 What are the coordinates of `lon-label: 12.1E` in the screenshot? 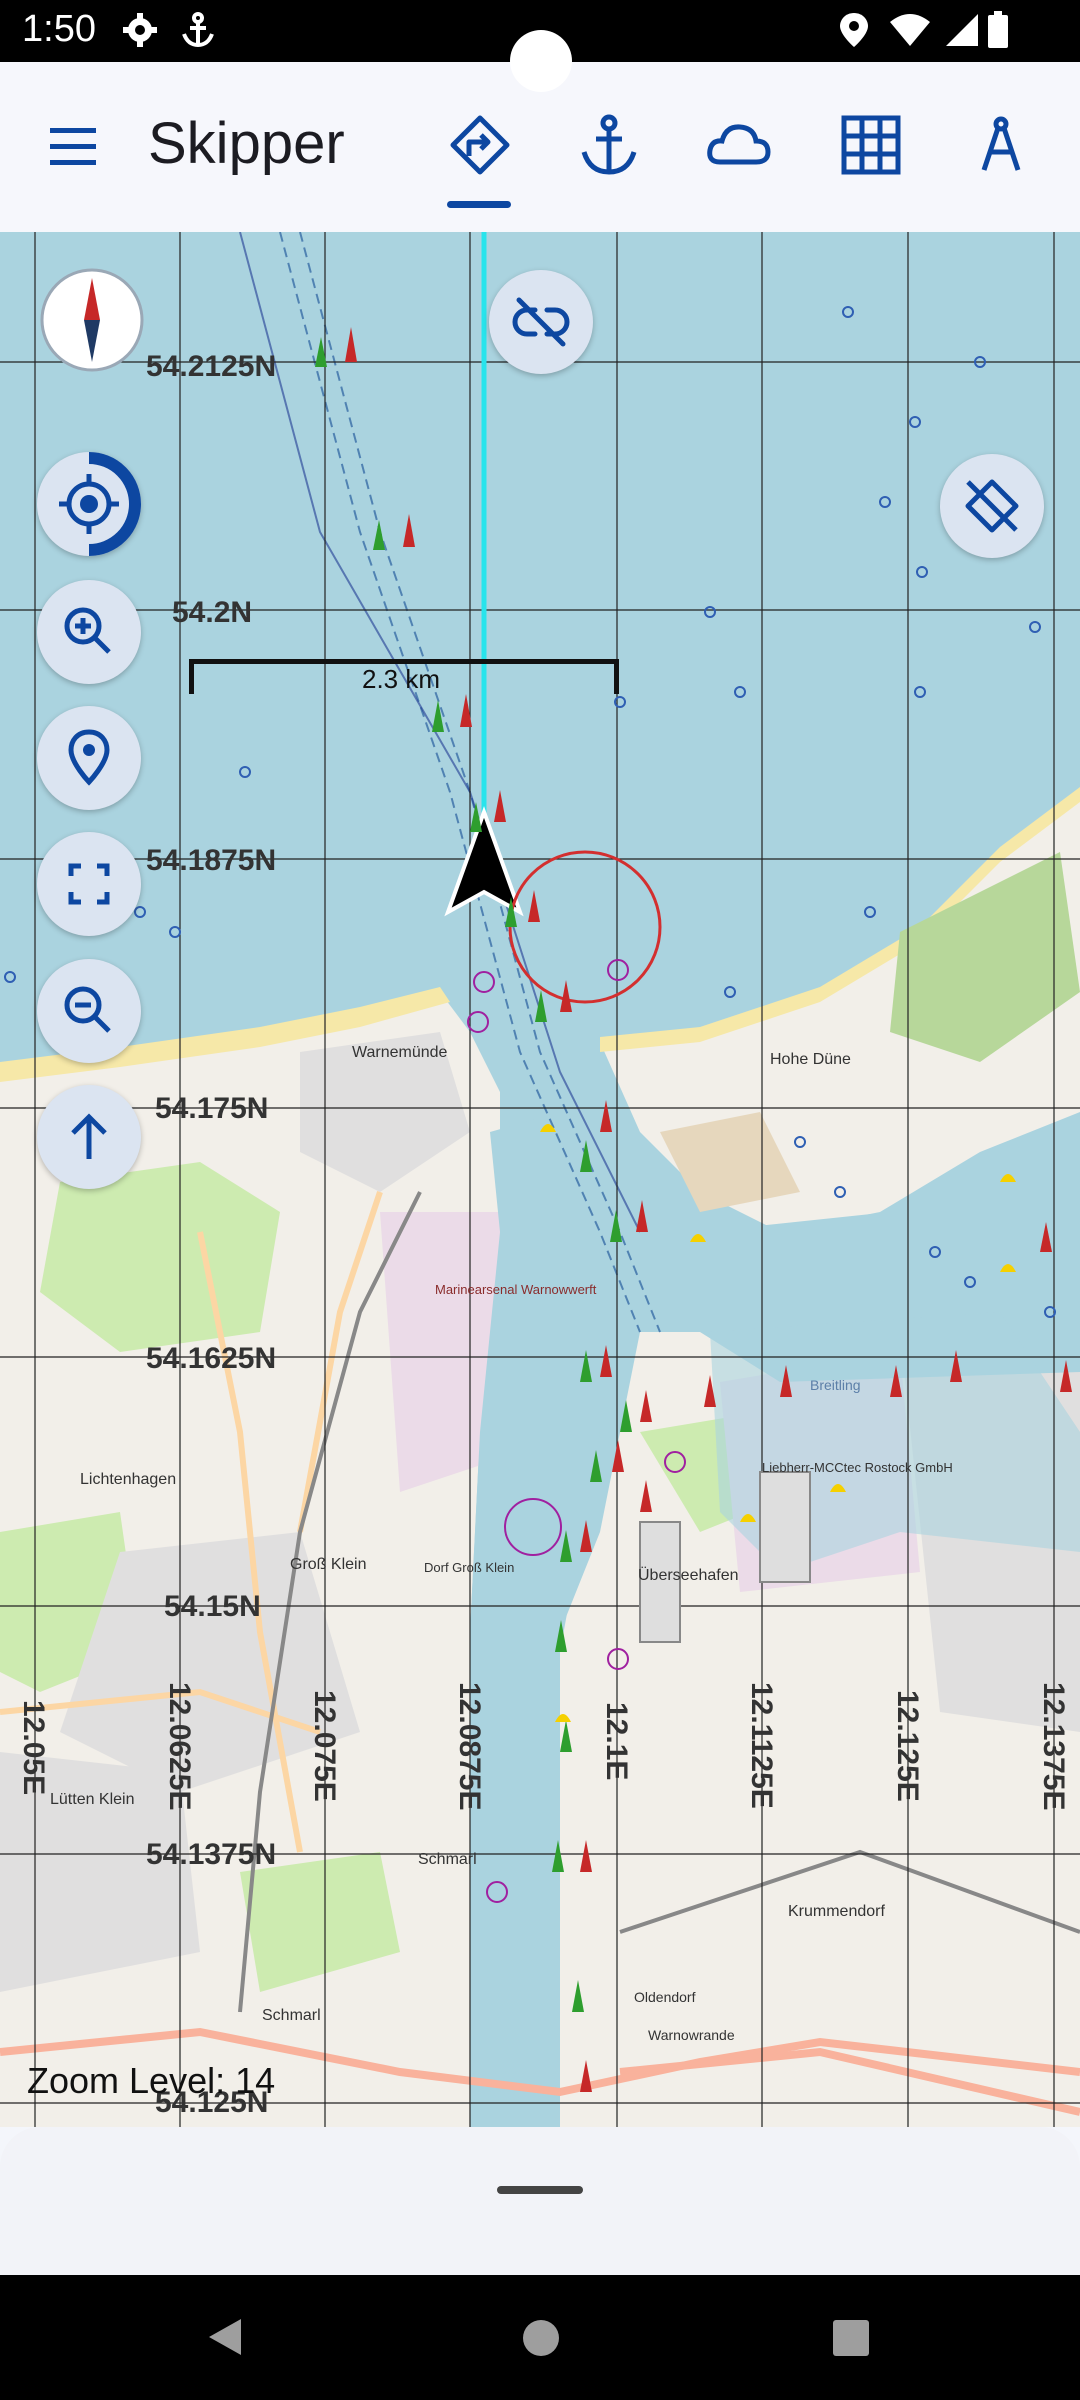 It's located at (616, 1741).